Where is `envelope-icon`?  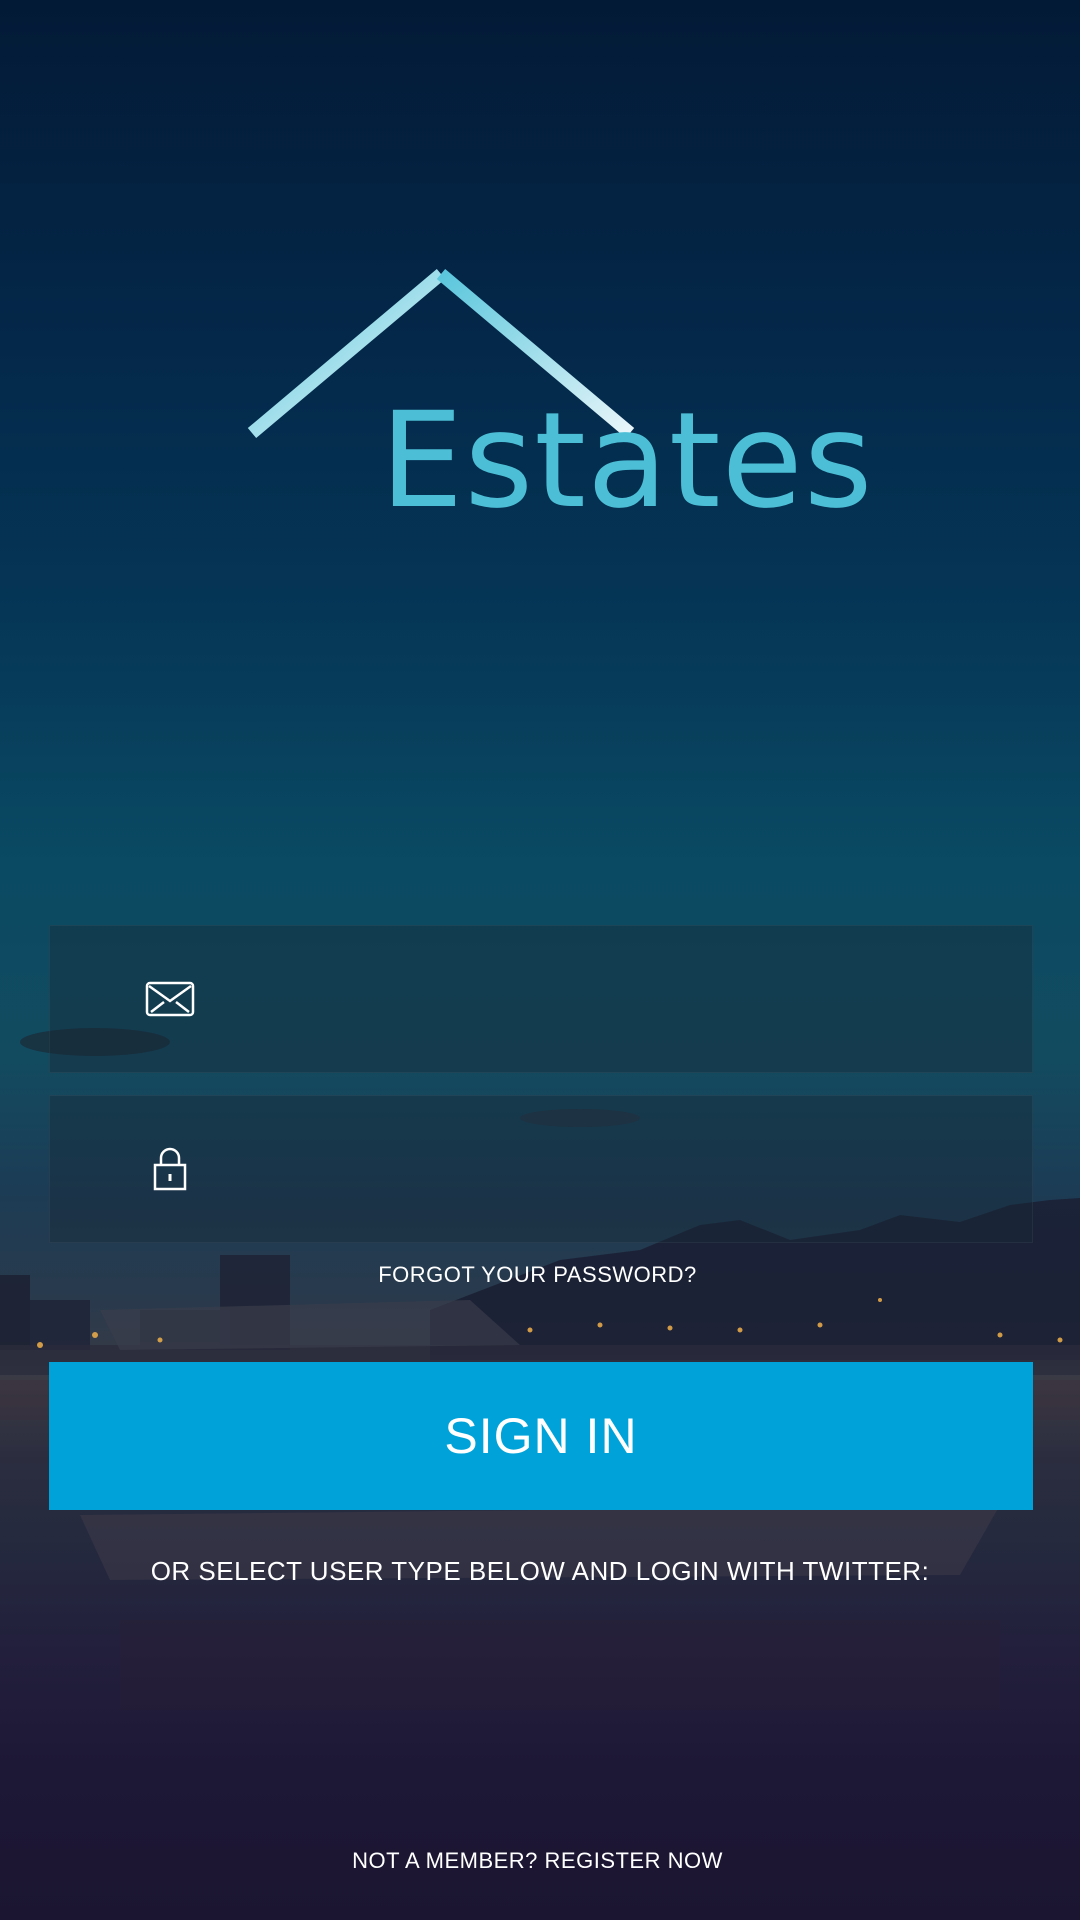
envelope-icon is located at coordinates (170, 999).